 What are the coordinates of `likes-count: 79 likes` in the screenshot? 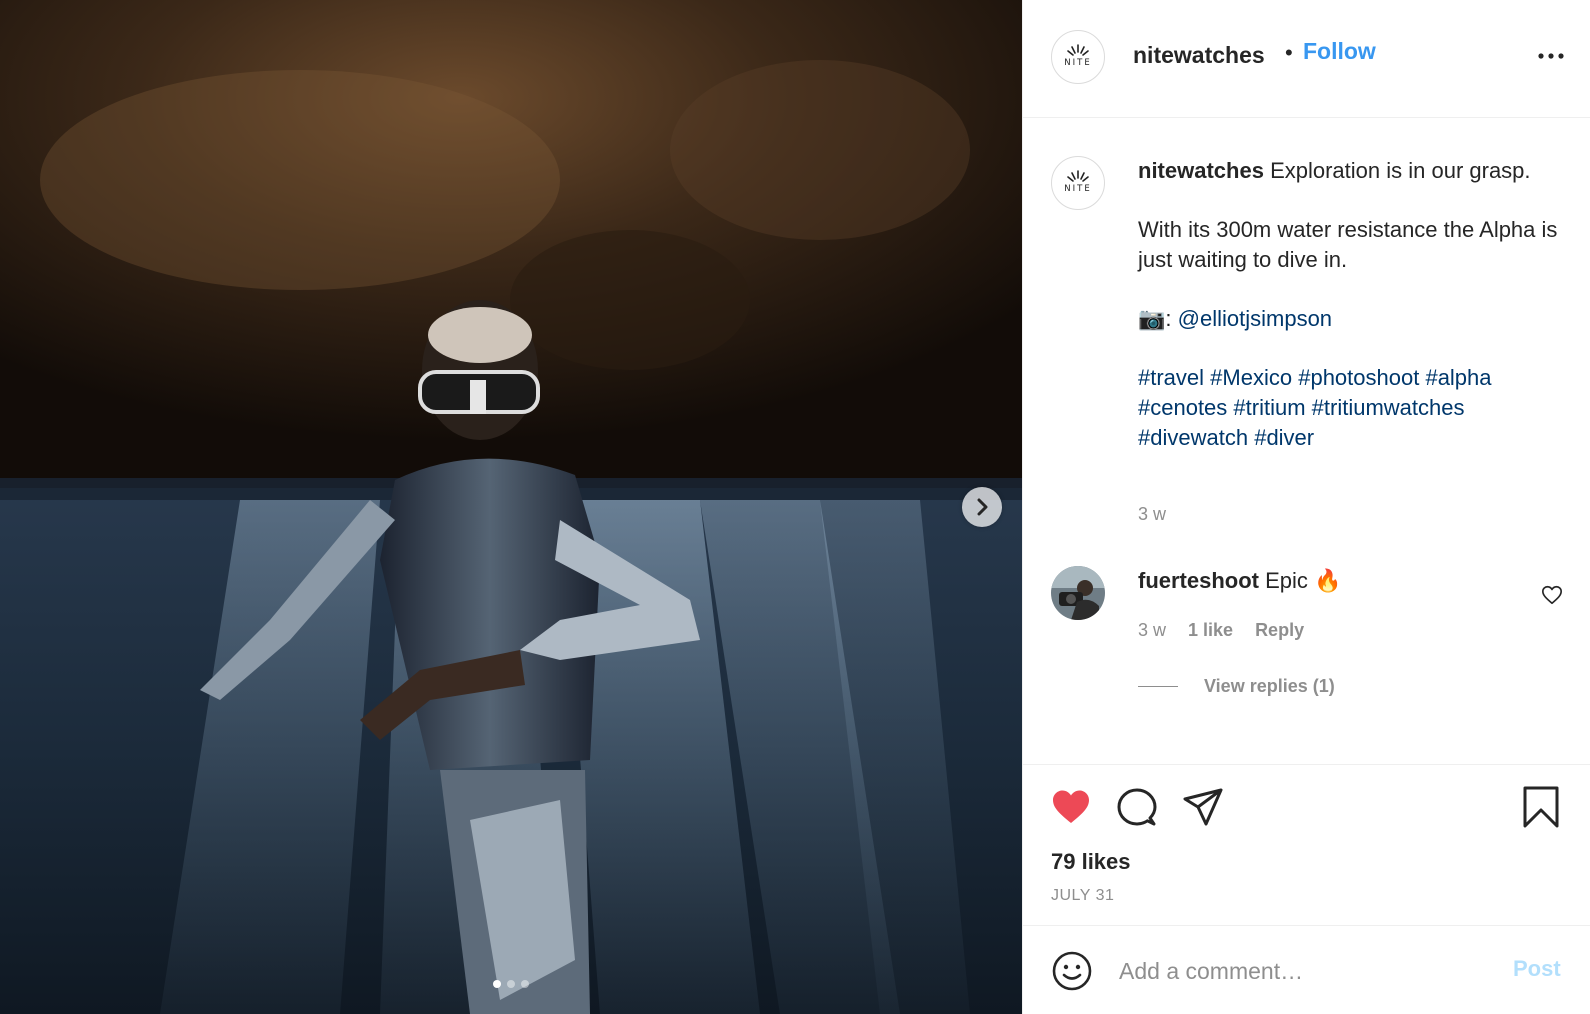 It's located at (1091, 862).